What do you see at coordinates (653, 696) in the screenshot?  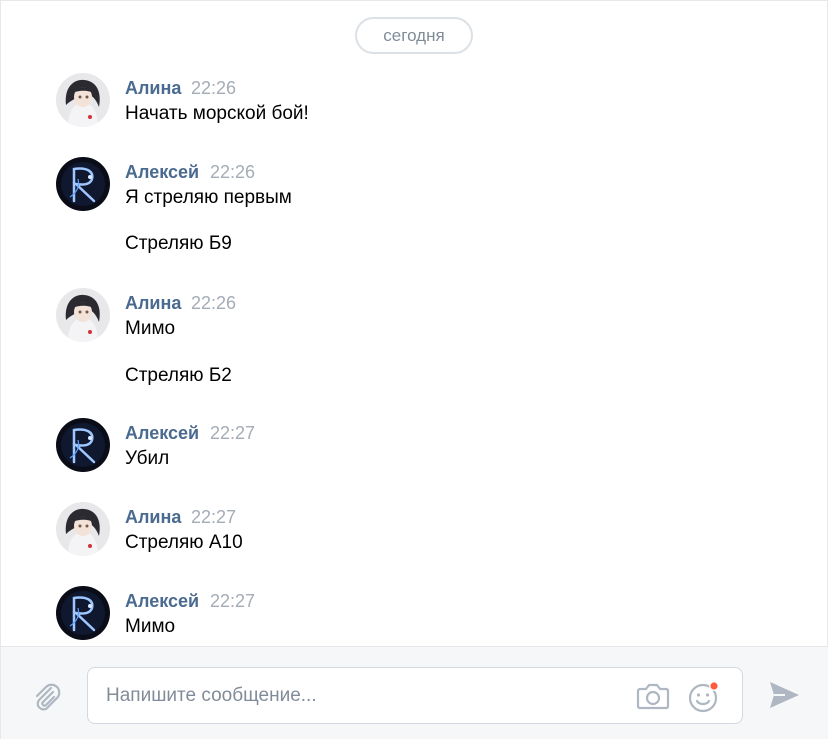 I see `camera-icon` at bounding box center [653, 696].